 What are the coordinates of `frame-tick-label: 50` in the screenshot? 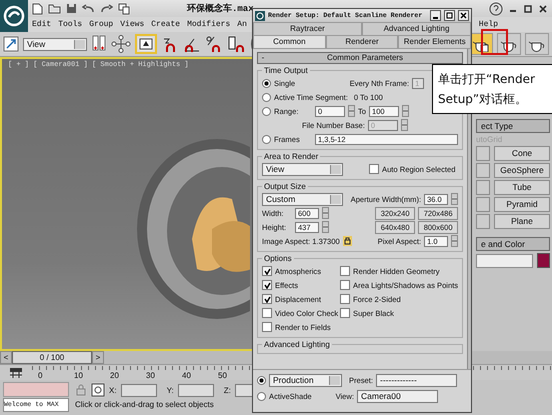 It's located at (223, 375).